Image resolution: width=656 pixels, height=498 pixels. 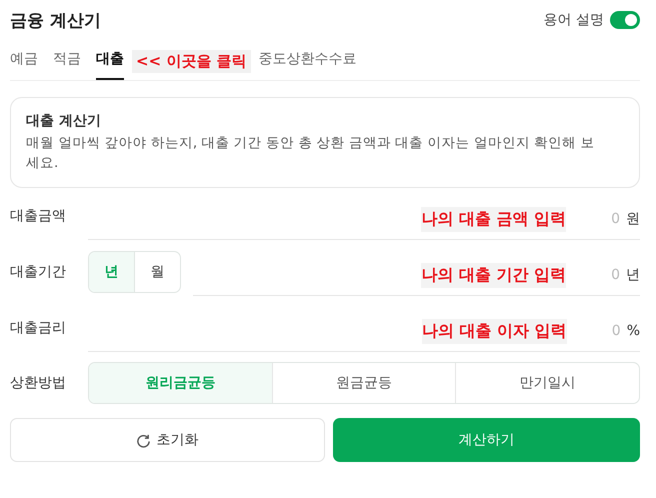 What do you see at coordinates (111, 272) in the screenshot?
I see `unit-option: 년` at bounding box center [111, 272].